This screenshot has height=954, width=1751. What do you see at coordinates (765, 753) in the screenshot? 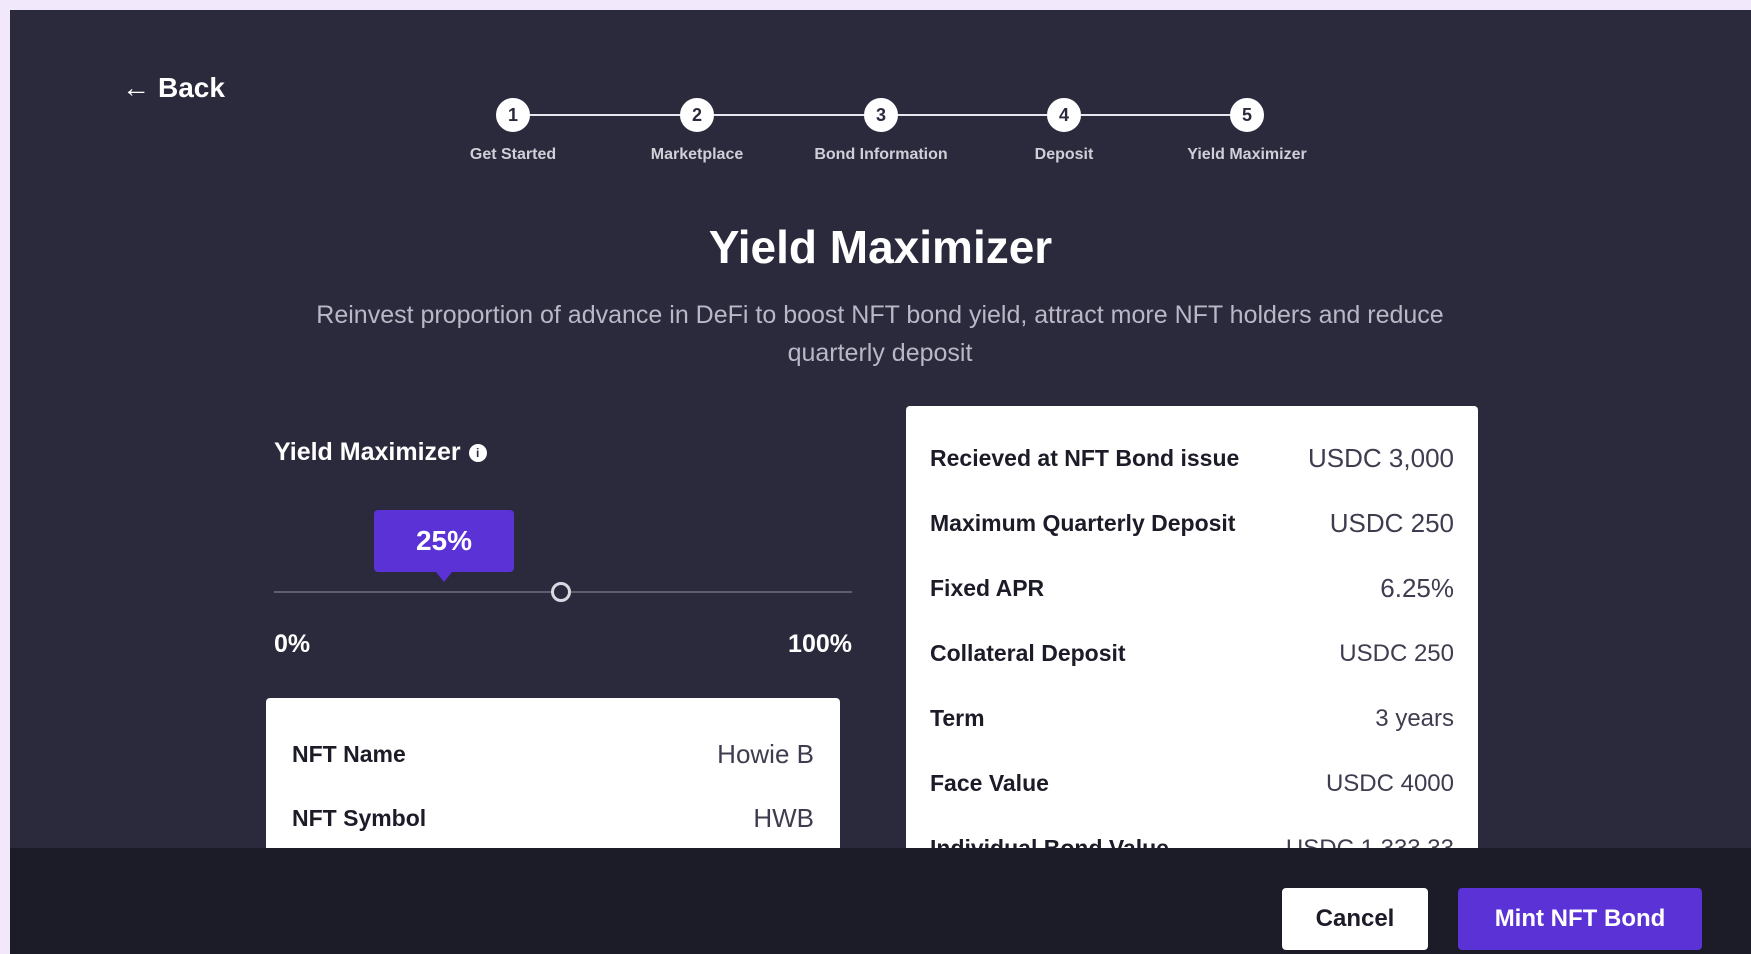
I see `row-value: Howie B` at bounding box center [765, 753].